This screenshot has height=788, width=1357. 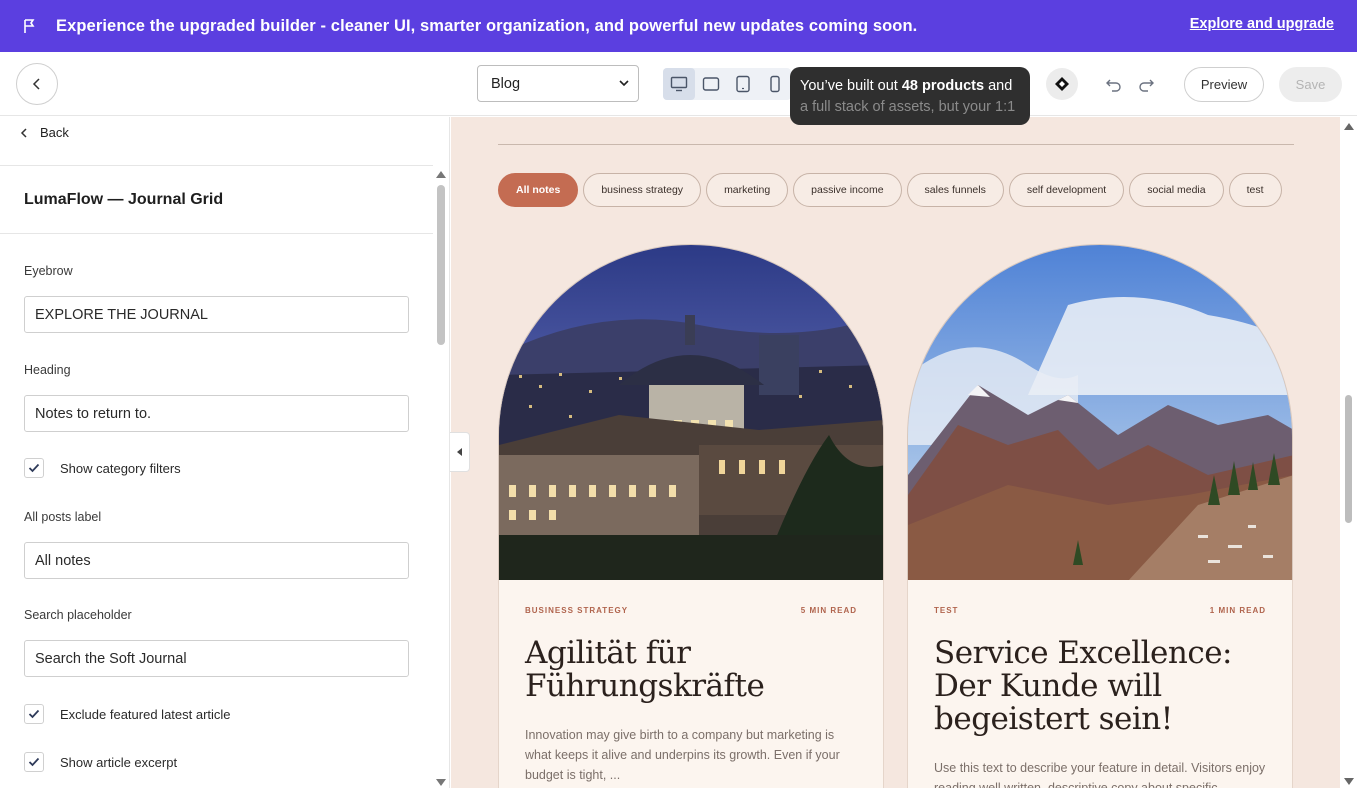 What do you see at coordinates (694, 670) in the screenshot?
I see `article-title: Agilität für Führungskräfte` at bounding box center [694, 670].